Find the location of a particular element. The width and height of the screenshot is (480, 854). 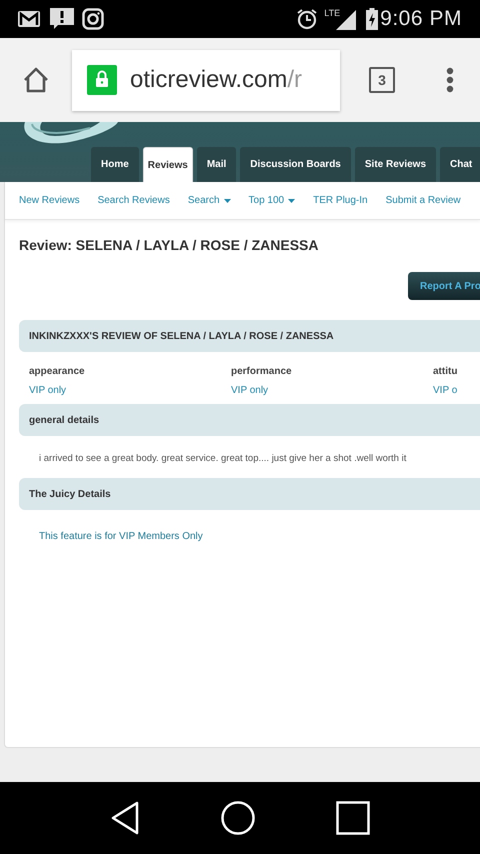

subnav-link: Submit a Review is located at coordinates (423, 200).